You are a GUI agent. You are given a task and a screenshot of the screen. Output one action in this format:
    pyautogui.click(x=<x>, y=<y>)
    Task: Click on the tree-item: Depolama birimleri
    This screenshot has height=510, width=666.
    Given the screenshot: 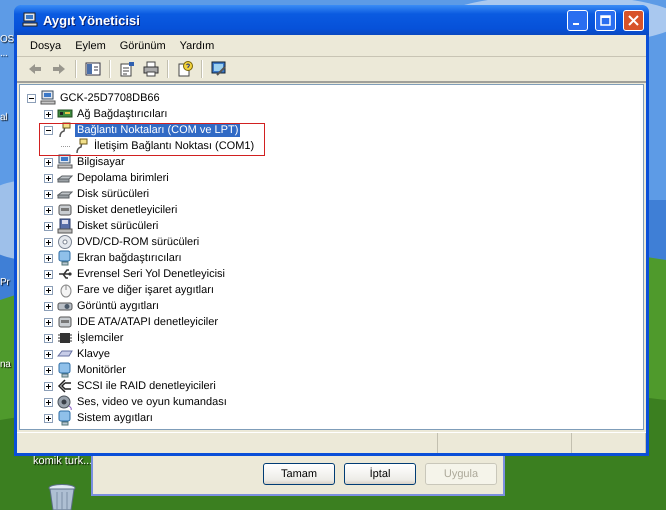 What is the action you would take?
    pyautogui.click(x=123, y=178)
    